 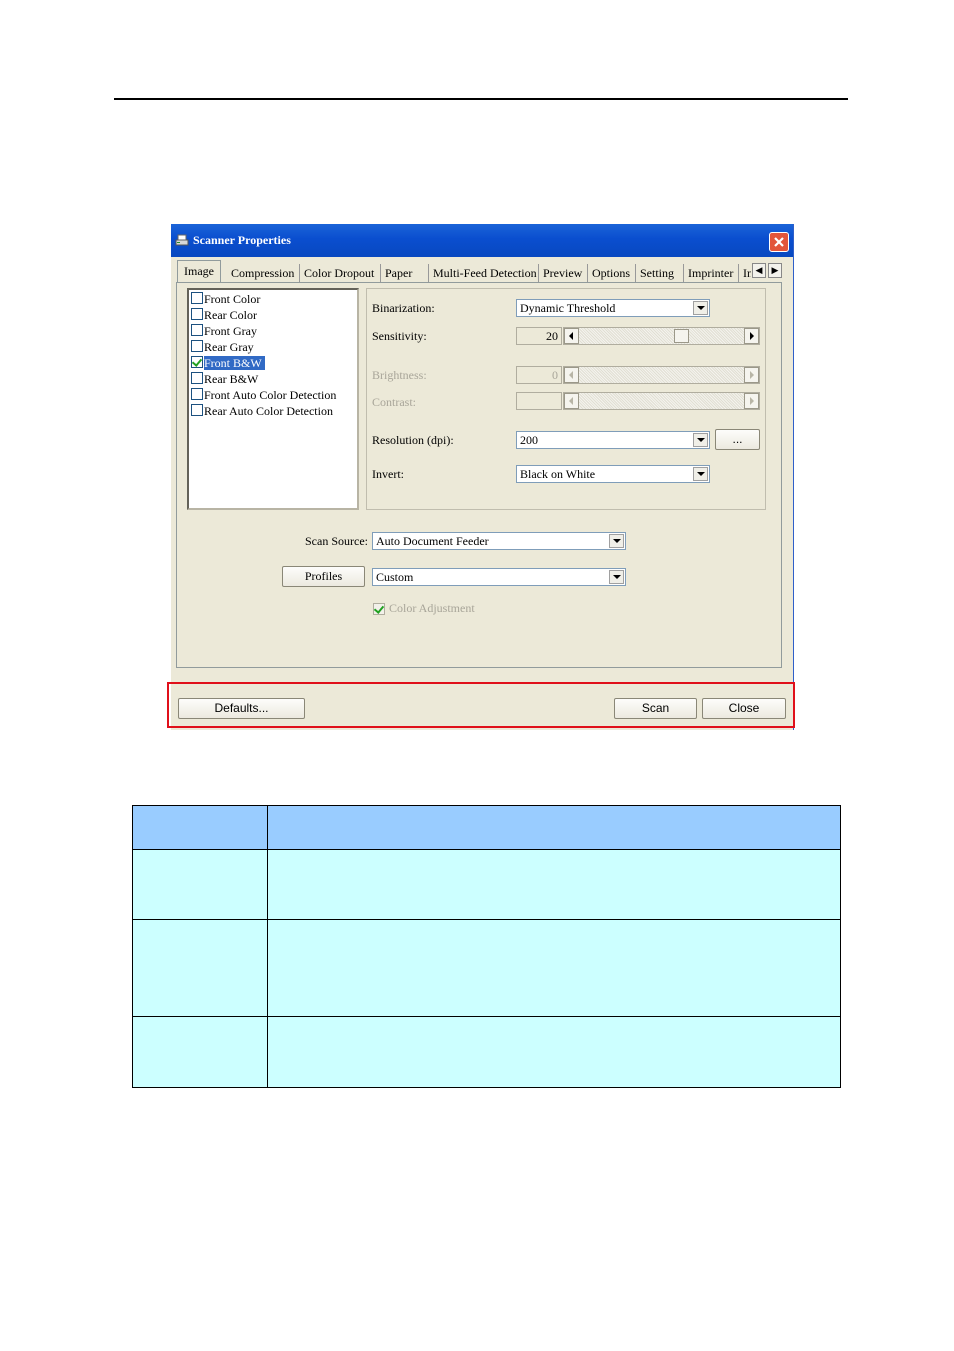 What do you see at coordinates (613, 474) in the screenshot?
I see `invert-select: Black on White` at bounding box center [613, 474].